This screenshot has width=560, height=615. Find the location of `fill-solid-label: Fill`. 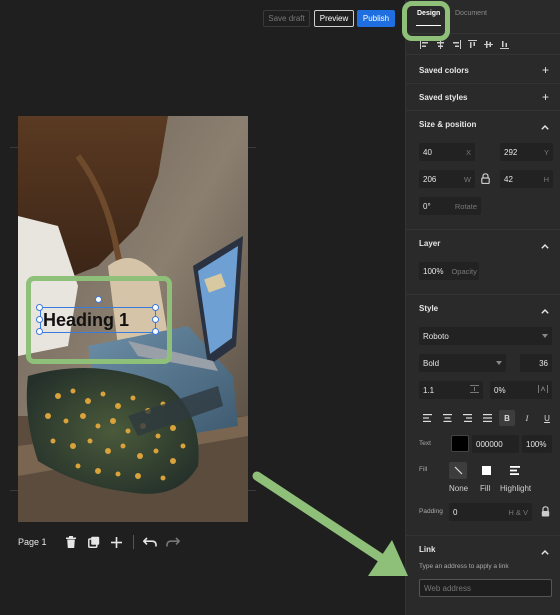

fill-solid-label: Fill is located at coordinates (485, 488).